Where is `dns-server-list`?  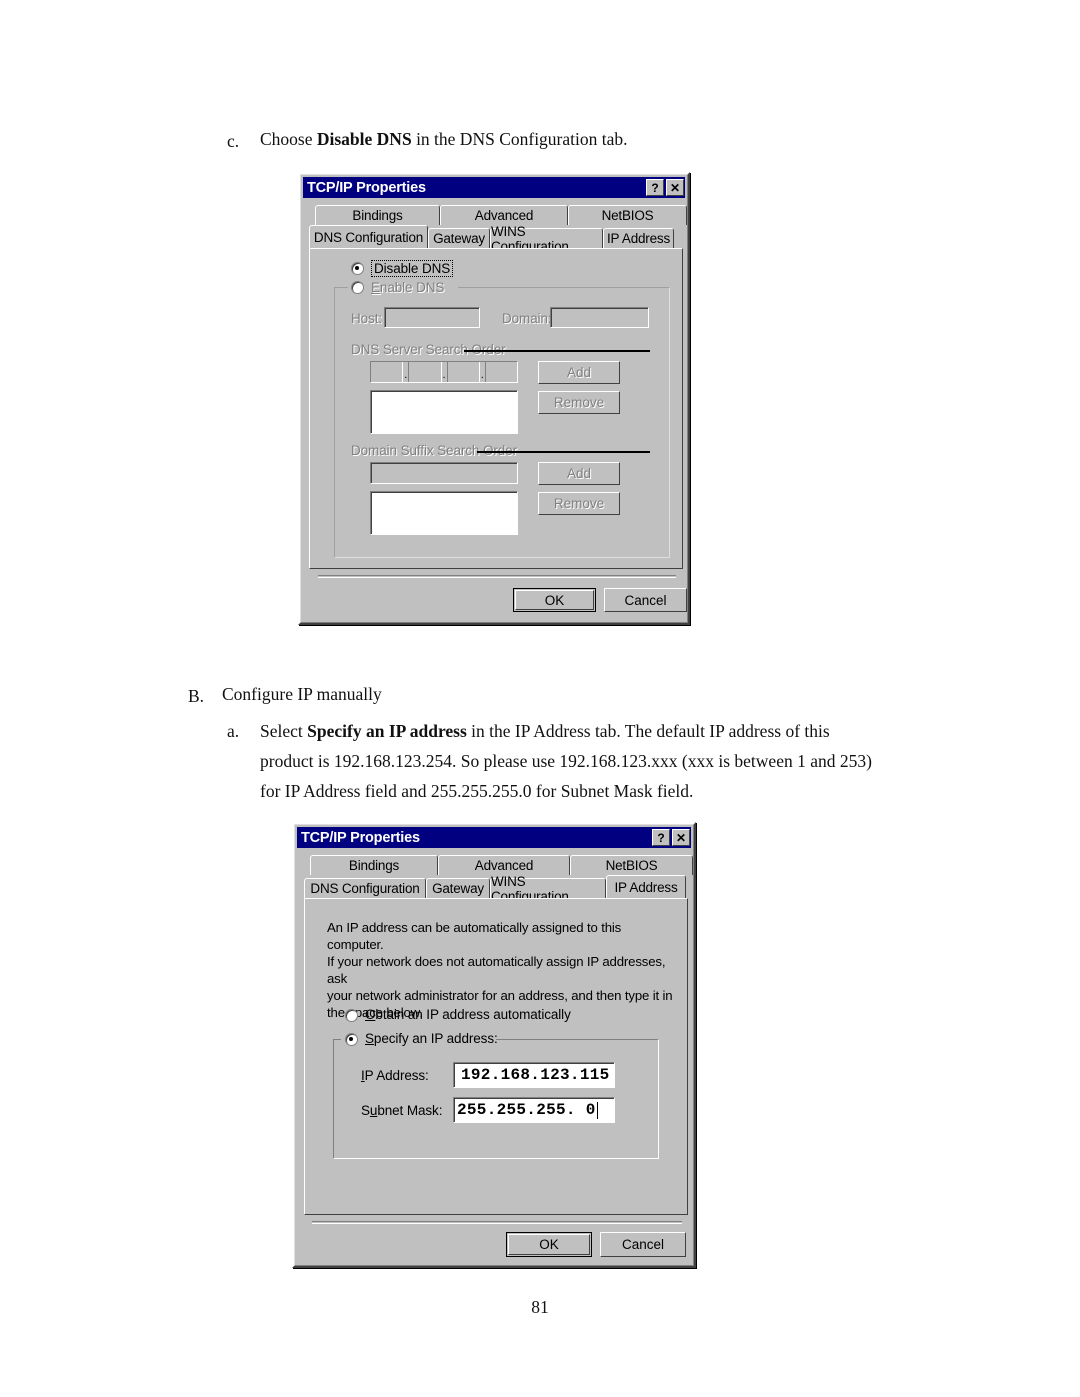
dns-server-list is located at coordinates (444, 412).